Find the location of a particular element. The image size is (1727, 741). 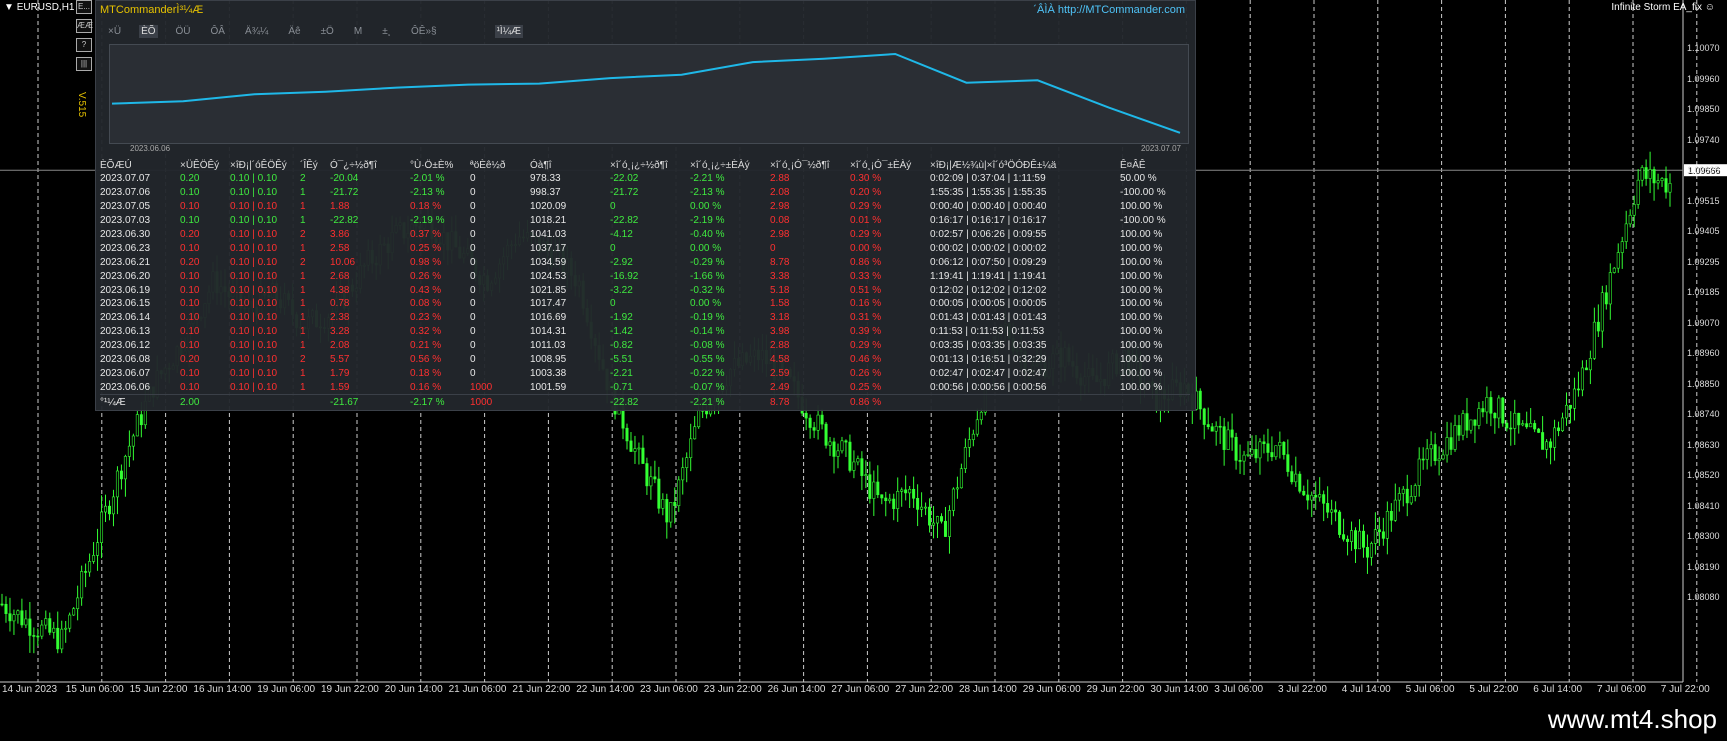

equity-line is located at coordinates (646, 93).